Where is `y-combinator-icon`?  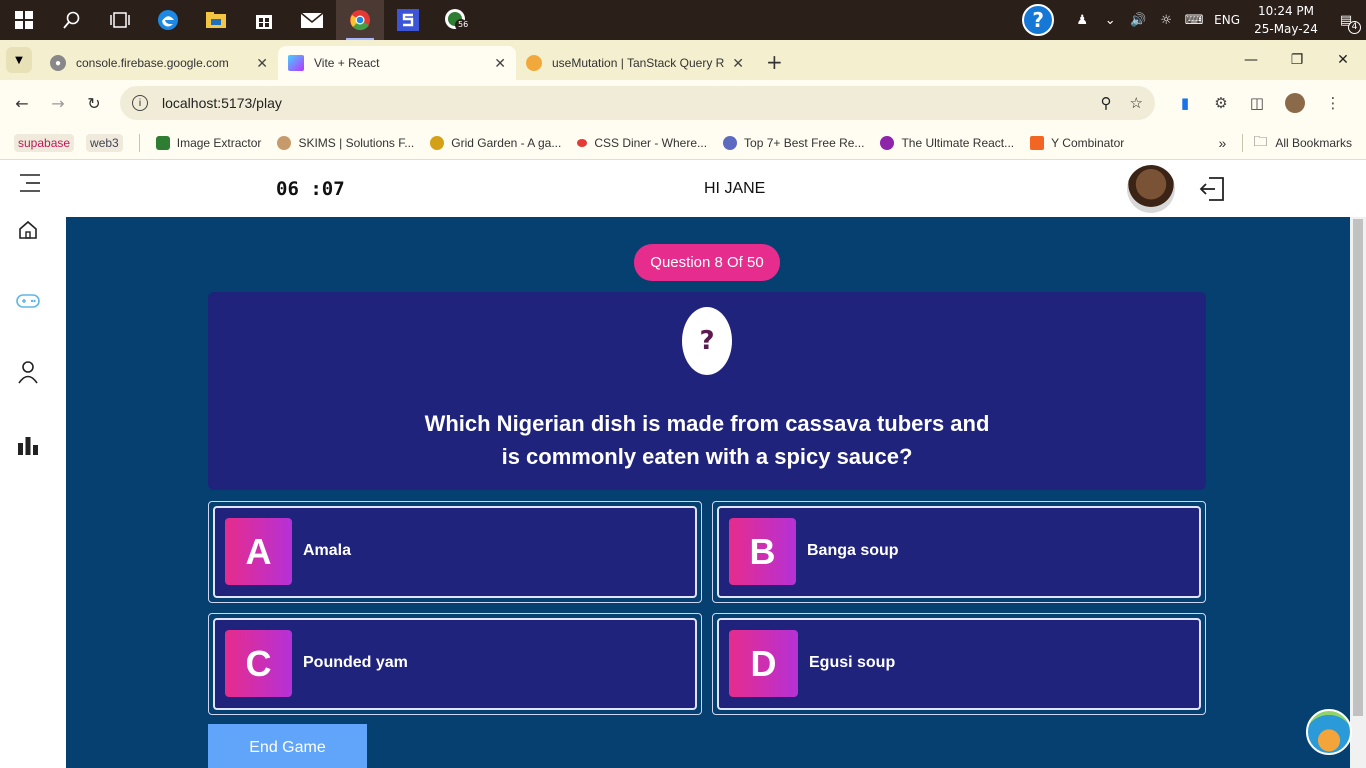
y-combinator-icon is located at coordinates (1037, 142).